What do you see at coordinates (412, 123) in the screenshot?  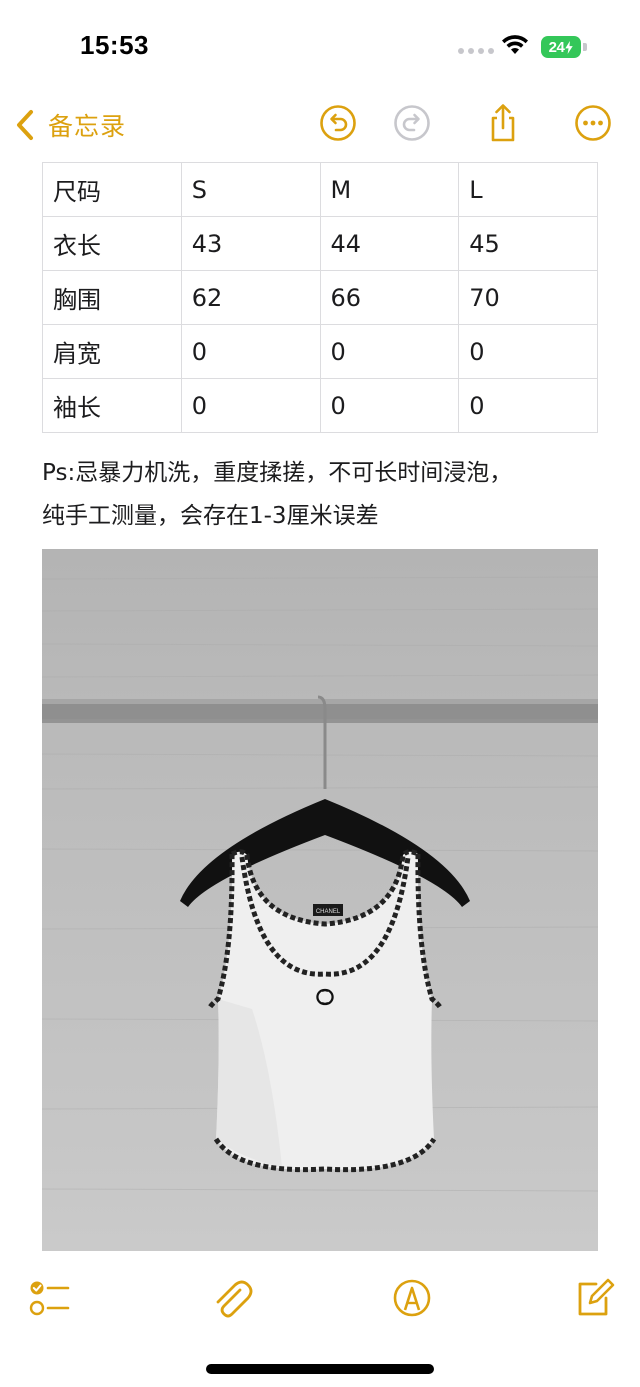 I see `redo-icon` at bounding box center [412, 123].